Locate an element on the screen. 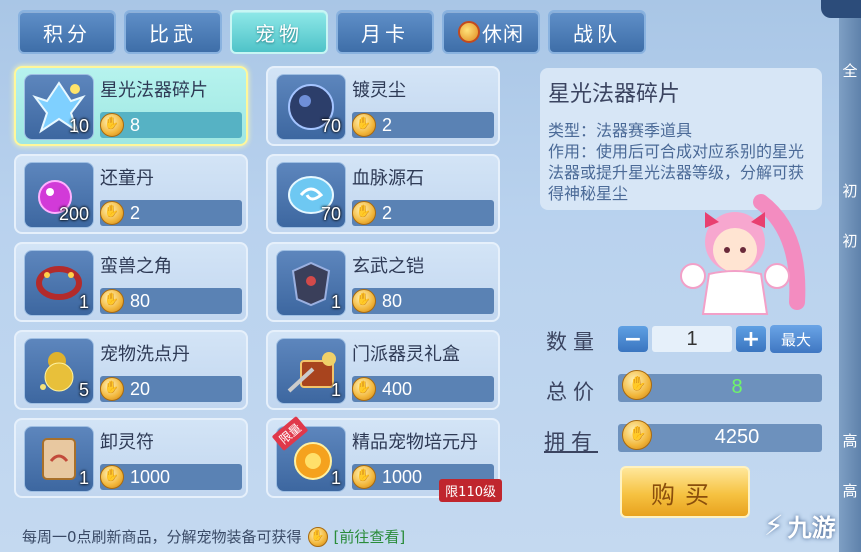 Image resolution: width=861 pixels, height=552 pixels. item-quantity: 200 is located at coordinates (73, 214).